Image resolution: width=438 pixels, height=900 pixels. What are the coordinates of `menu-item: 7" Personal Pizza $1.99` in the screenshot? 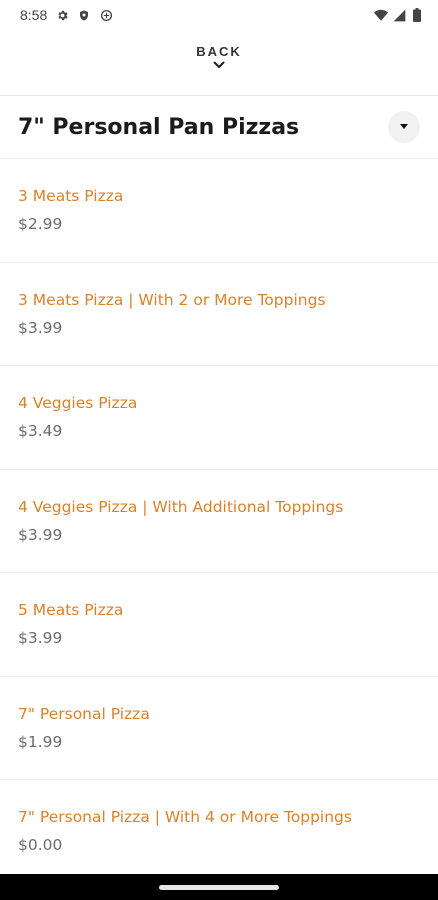 It's located at (219, 727).